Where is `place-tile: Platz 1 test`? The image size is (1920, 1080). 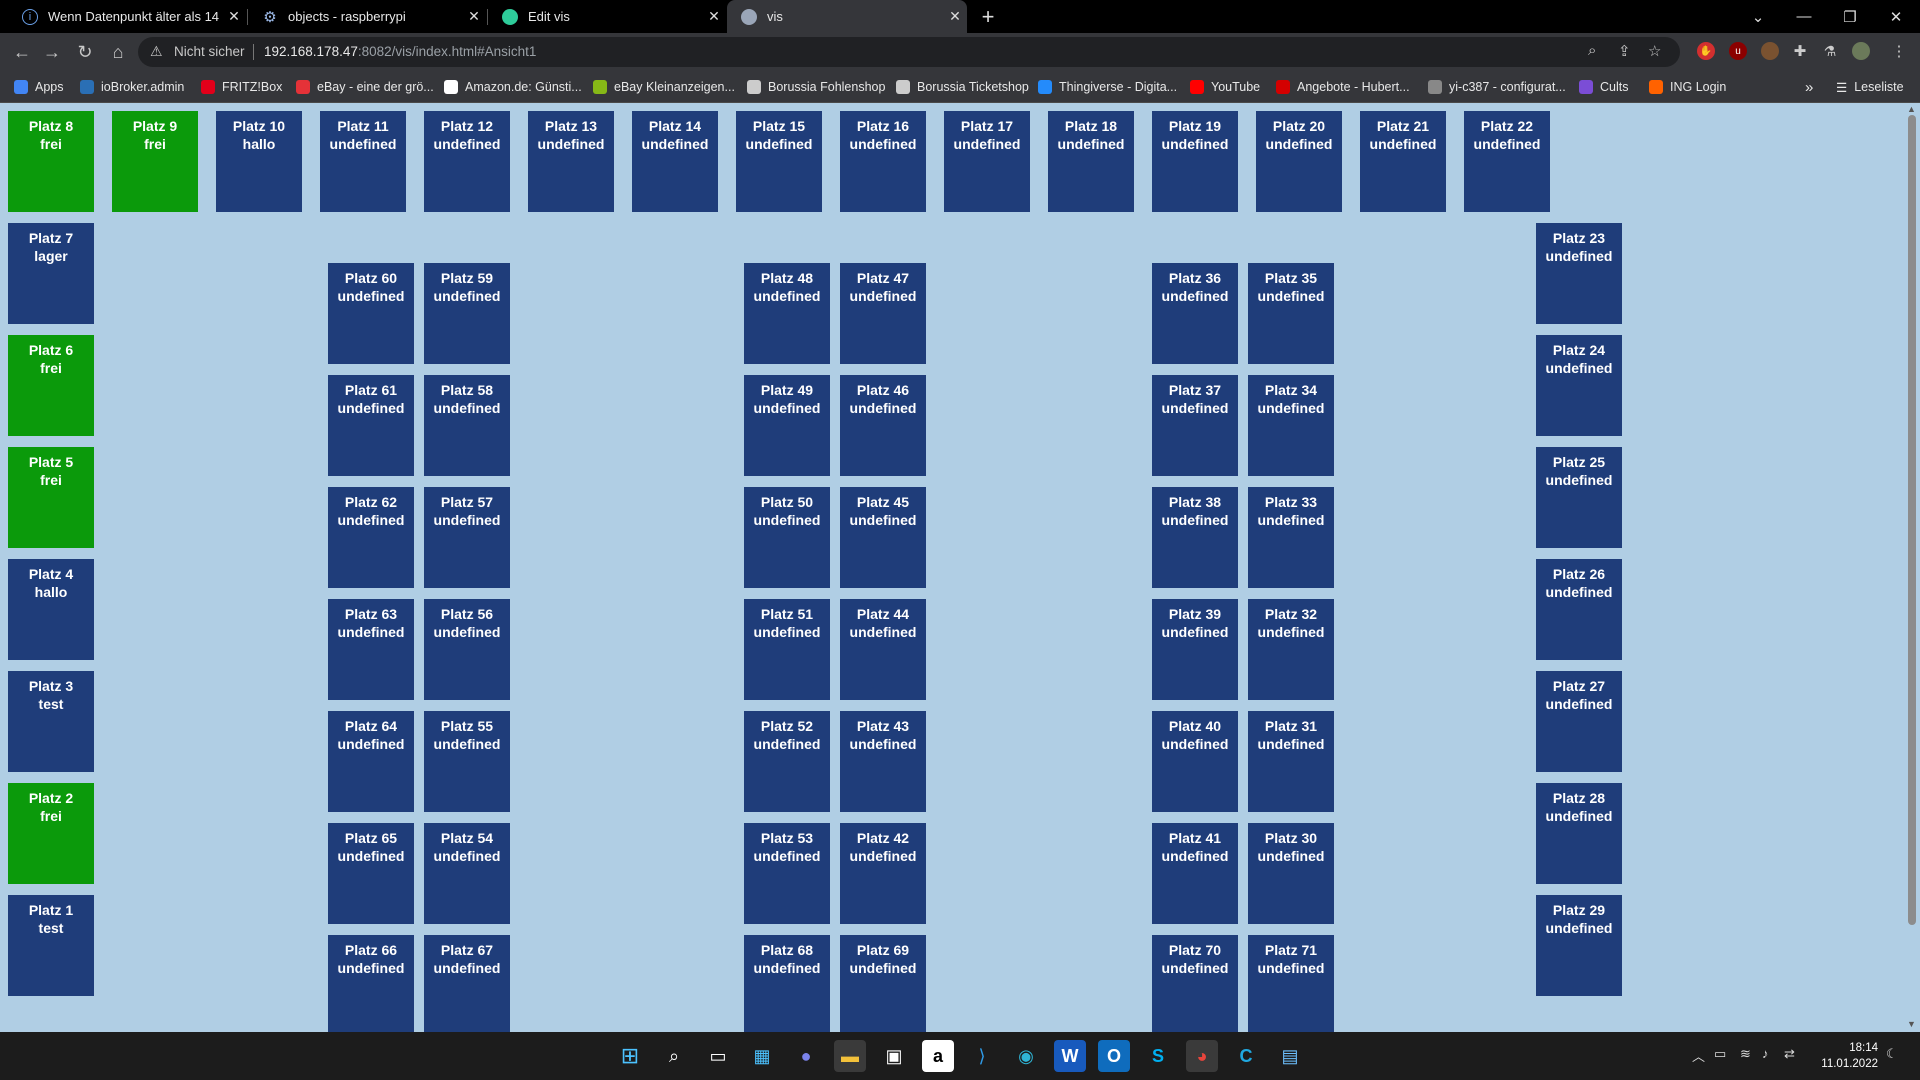 place-tile: Platz 1 test is located at coordinates (51, 945).